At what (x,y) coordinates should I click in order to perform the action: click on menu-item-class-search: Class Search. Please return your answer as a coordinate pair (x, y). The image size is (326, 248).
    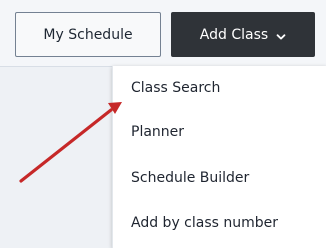
    Looking at the image, I should click on (175, 88).